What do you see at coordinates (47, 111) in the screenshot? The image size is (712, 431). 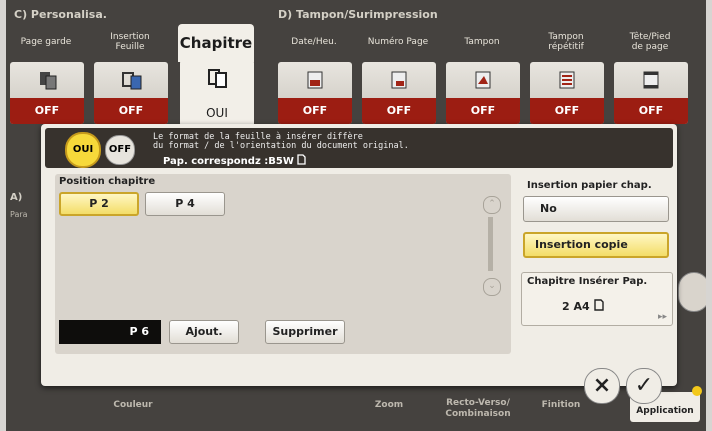 I see `status-page-garde: OFF` at bounding box center [47, 111].